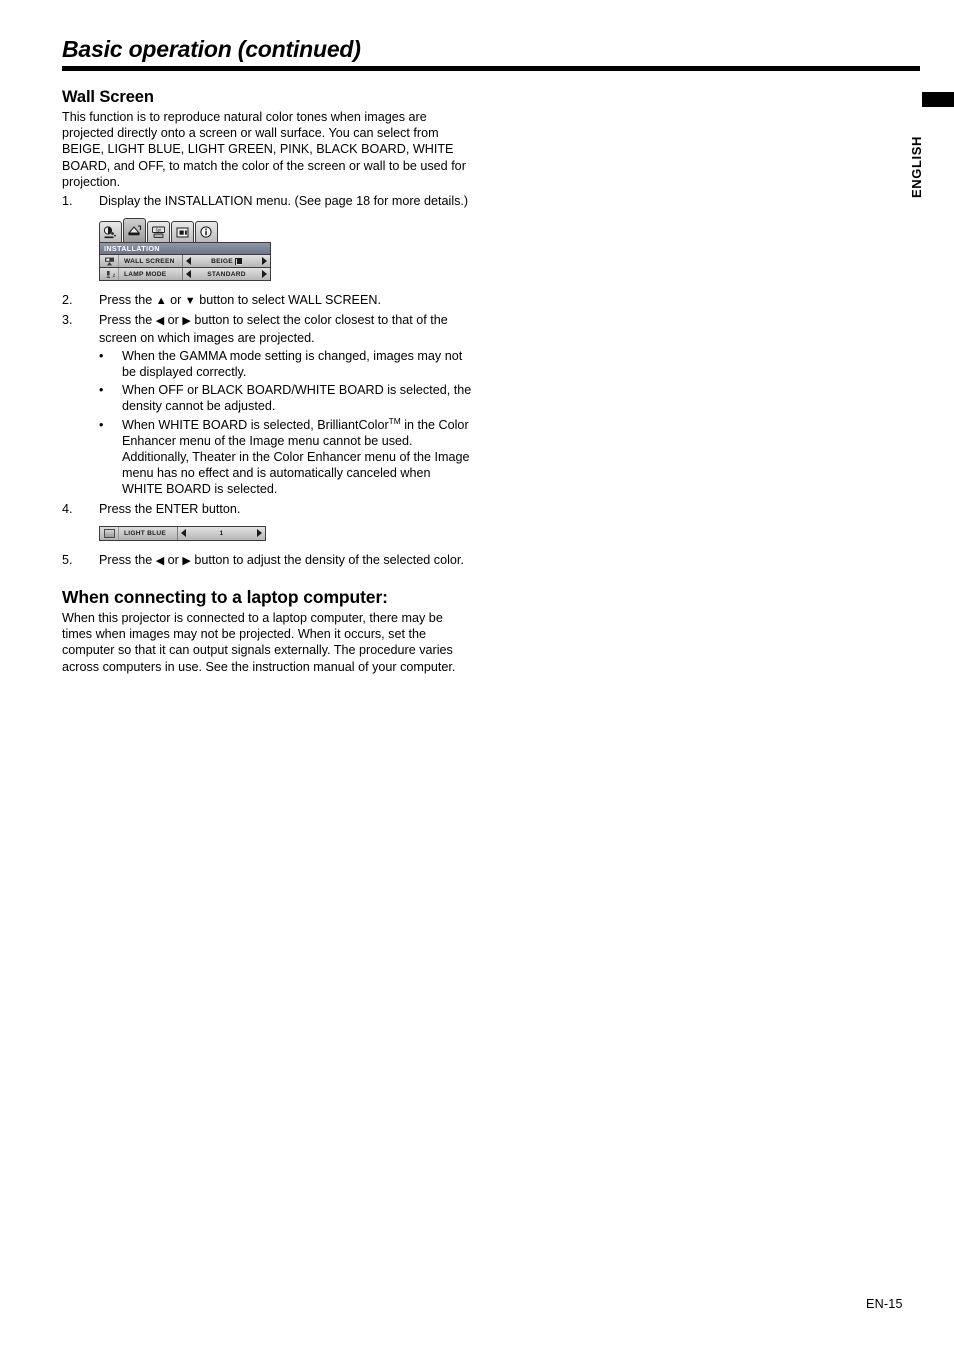 Image resolution: width=954 pixels, height=1348 pixels. What do you see at coordinates (916, 167) in the screenshot?
I see `language-tab-label: ENGLISH` at bounding box center [916, 167].